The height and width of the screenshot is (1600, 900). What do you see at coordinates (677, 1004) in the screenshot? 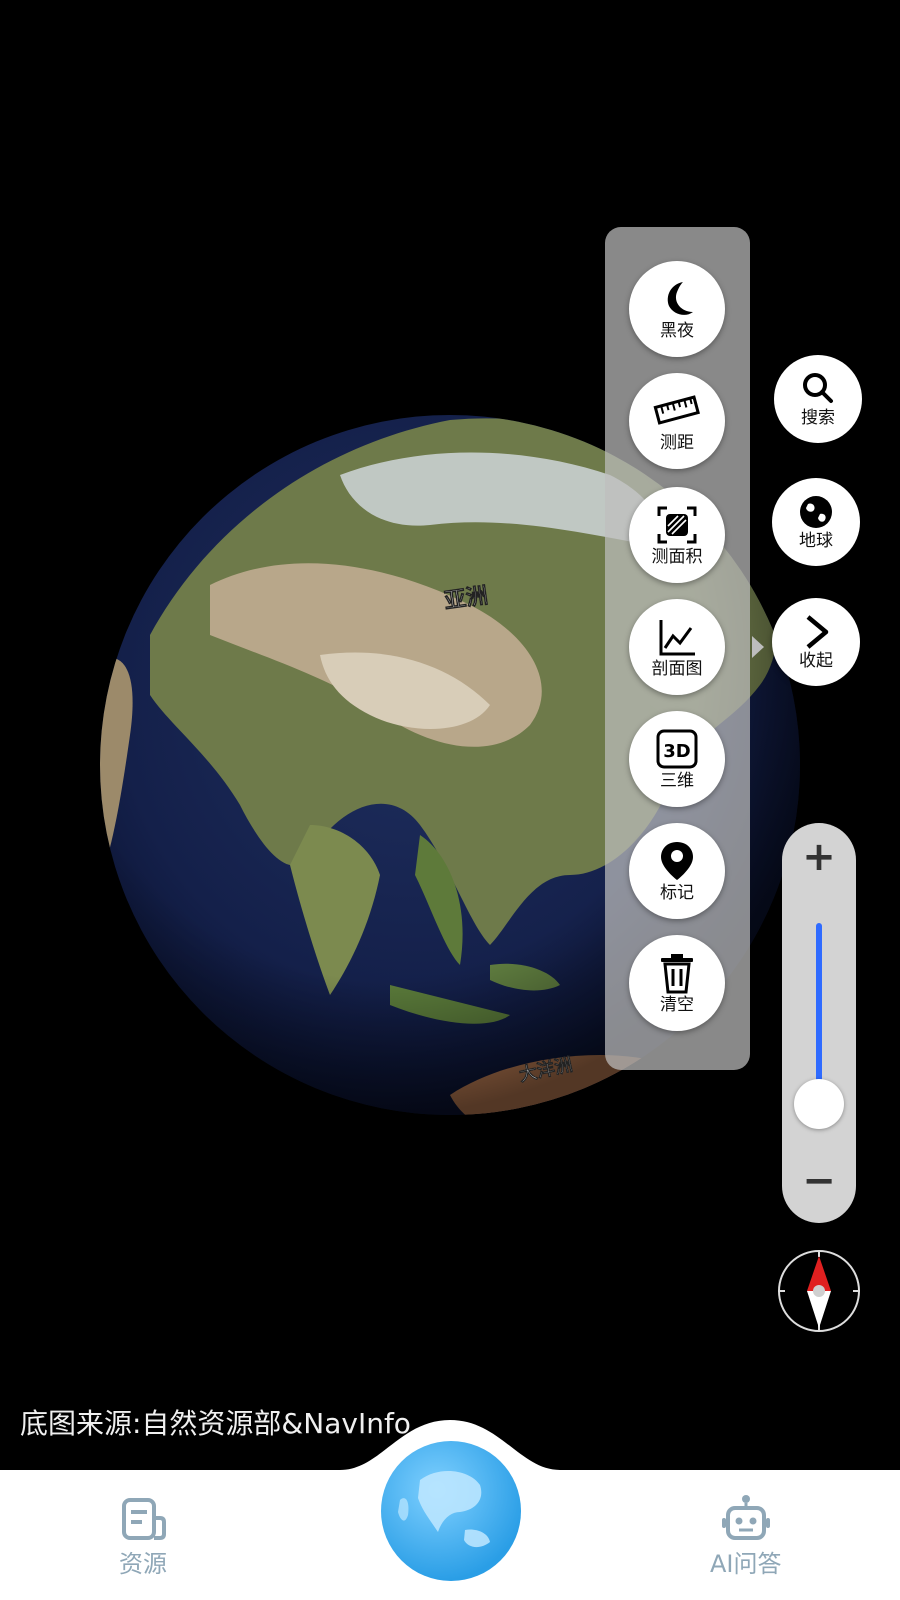
I see `tool-label: 清空` at bounding box center [677, 1004].